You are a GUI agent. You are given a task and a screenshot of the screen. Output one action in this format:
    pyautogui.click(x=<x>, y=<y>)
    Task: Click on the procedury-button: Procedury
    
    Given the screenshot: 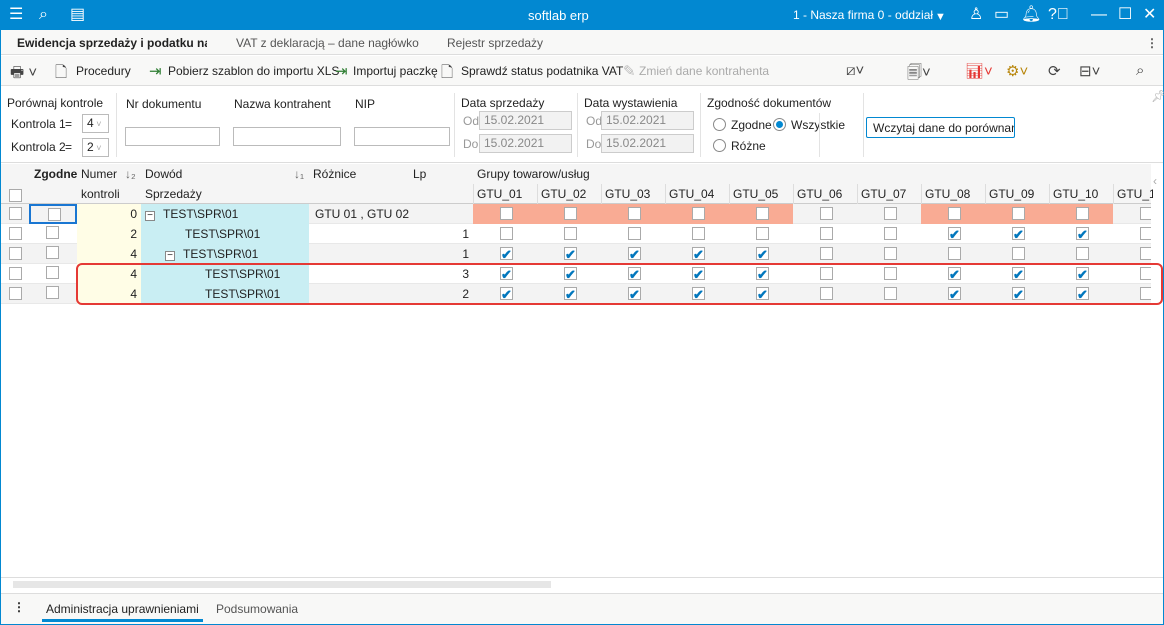 What is the action you would take?
    pyautogui.click(x=103, y=71)
    